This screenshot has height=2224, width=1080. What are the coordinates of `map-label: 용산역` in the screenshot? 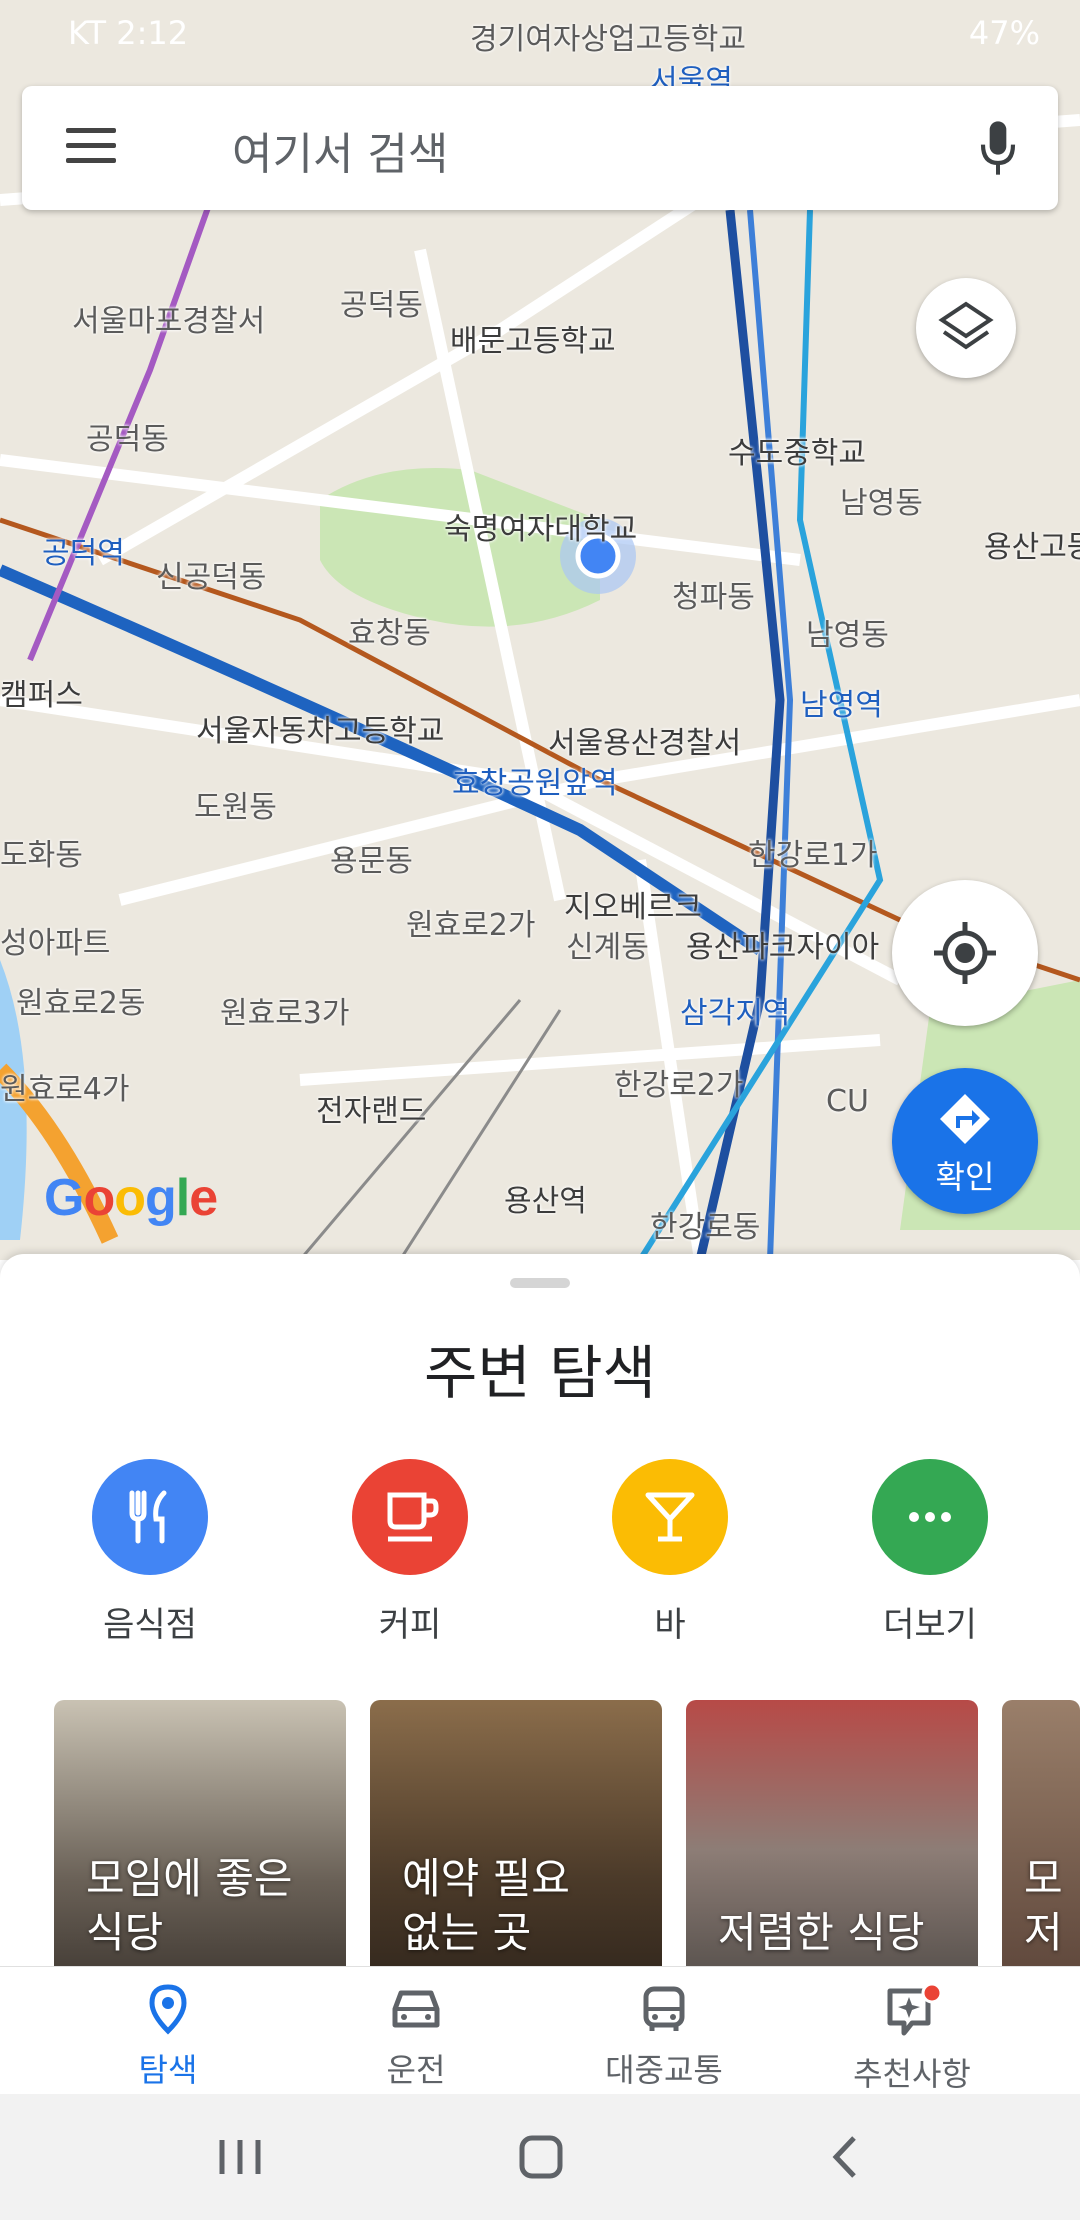 It's located at (545, 1201).